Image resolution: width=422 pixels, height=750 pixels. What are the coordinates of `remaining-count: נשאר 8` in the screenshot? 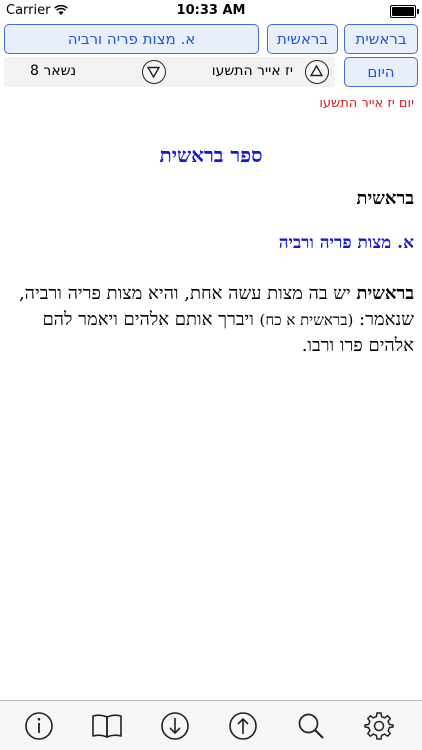 It's located at (53, 71).